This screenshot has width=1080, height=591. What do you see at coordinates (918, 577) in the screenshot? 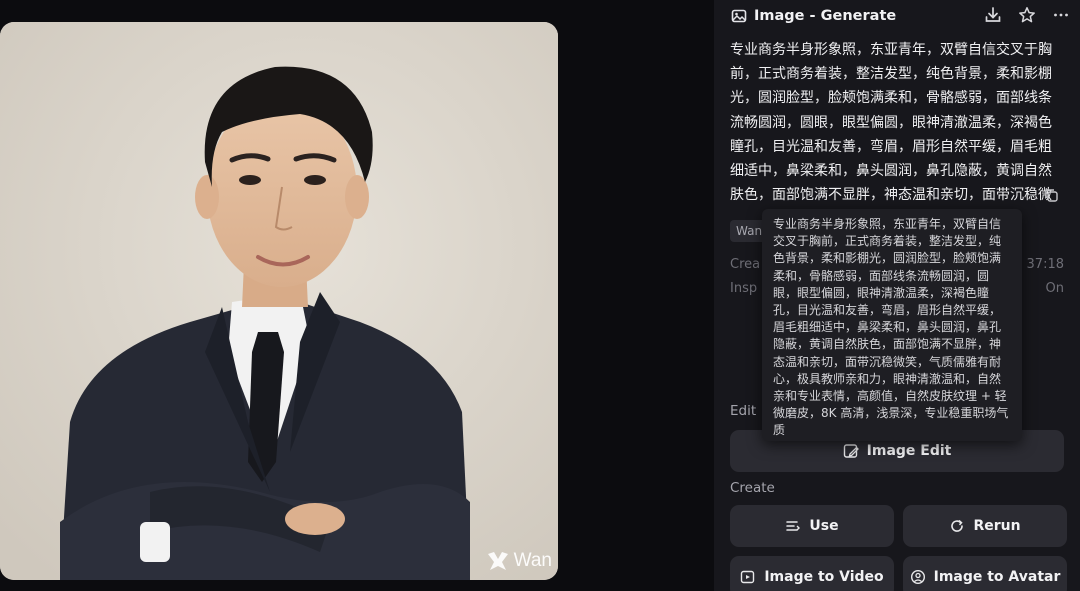
I see `avatar-icon` at bounding box center [918, 577].